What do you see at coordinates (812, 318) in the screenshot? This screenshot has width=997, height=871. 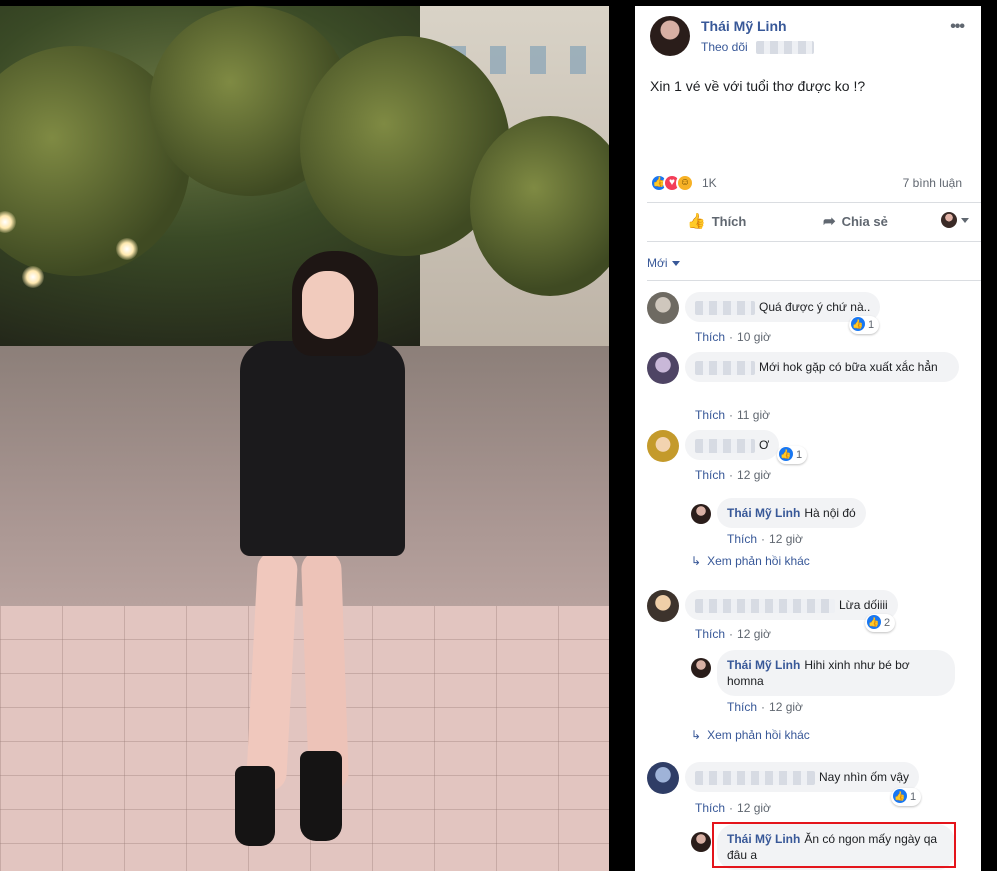 I see `comment-item: Quá được ý chứ nà.. 👍 1 Thích · 10 giờ` at bounding box center [812, 318].